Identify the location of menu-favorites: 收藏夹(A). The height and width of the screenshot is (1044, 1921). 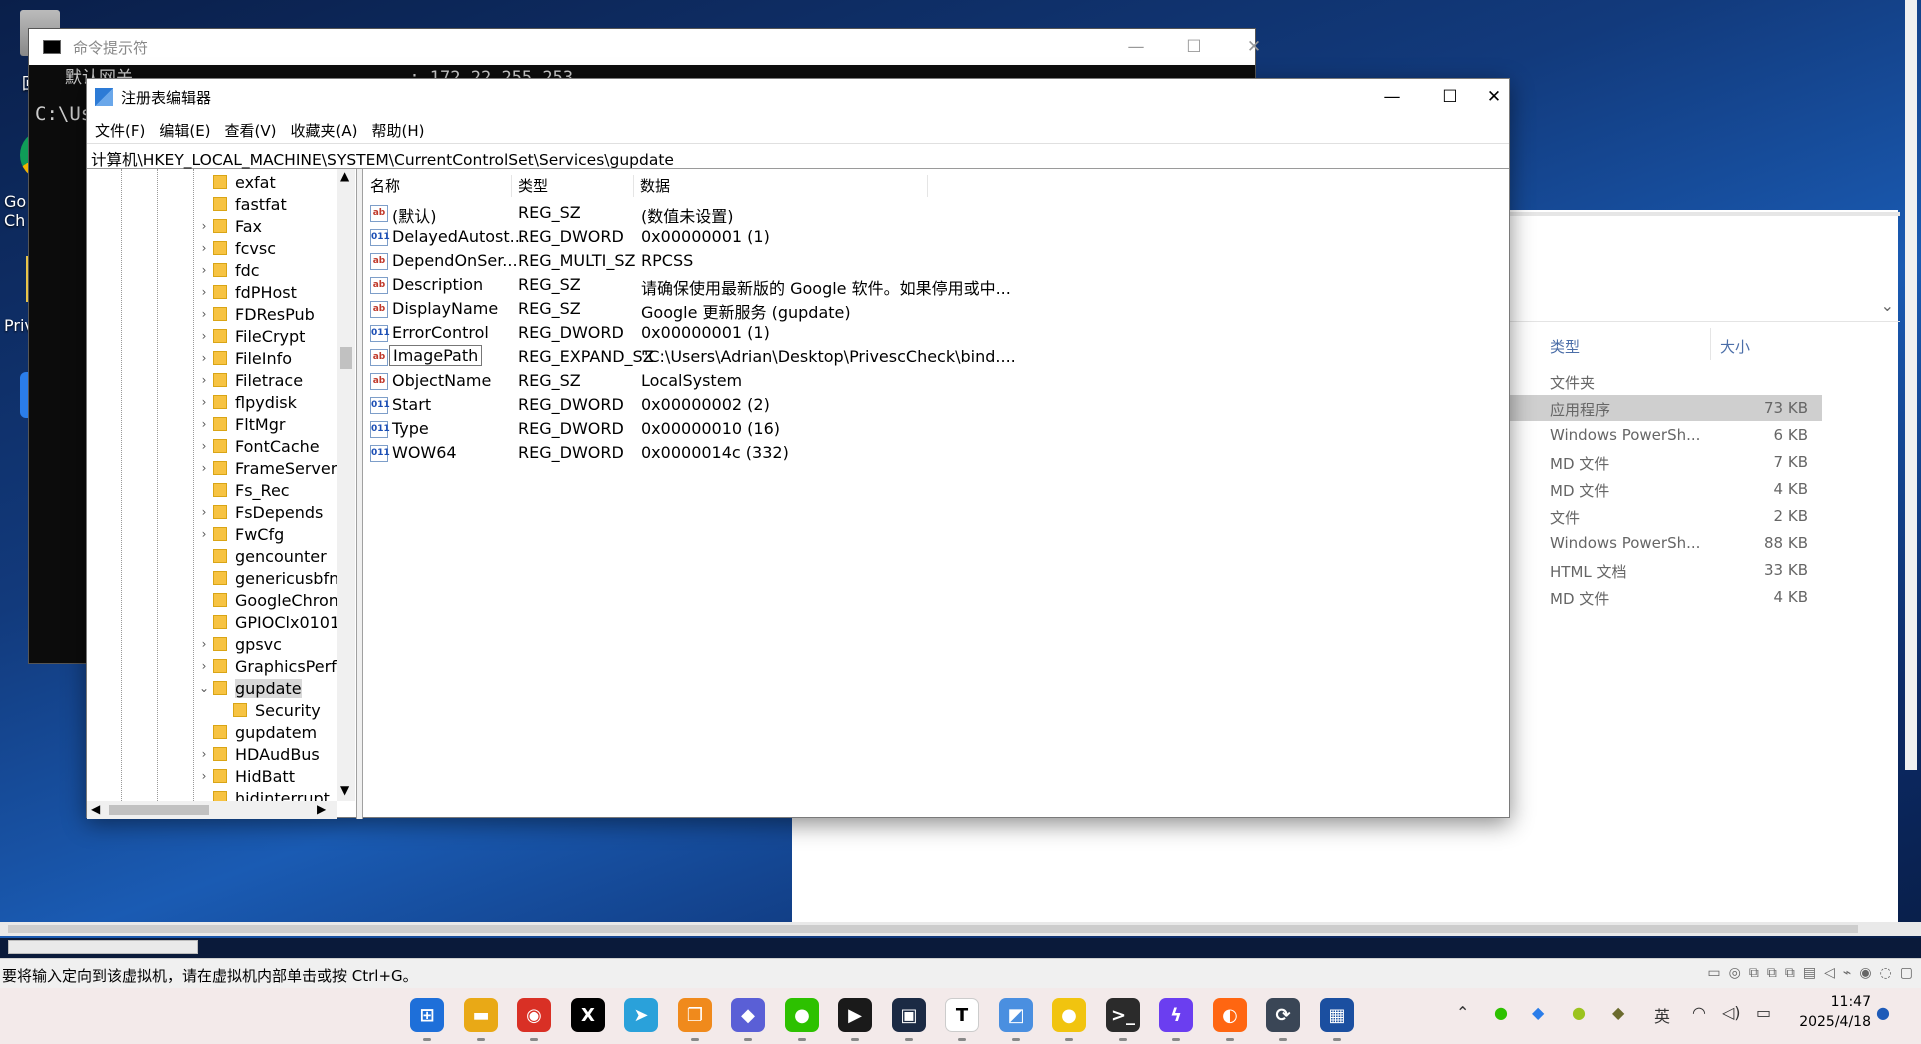
(323, 130).